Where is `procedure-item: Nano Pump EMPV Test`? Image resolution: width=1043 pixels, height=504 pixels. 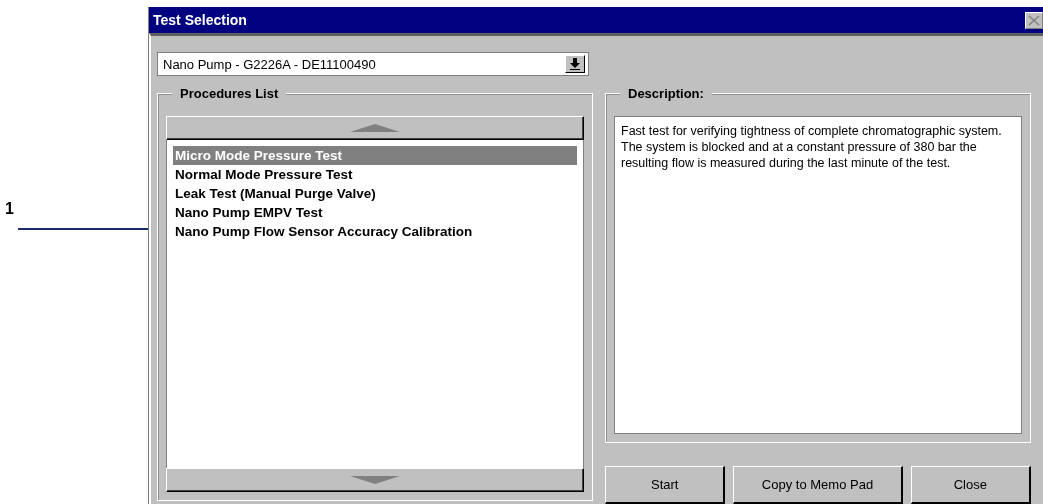
procedure-item: Nano Pump EMPV Test is located at coordinates (375, 212).